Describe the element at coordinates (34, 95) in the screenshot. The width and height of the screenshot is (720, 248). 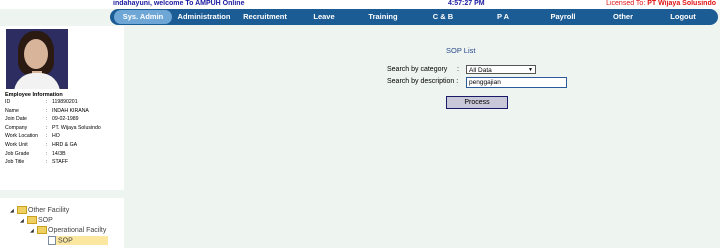
I see `employee-info-heading: Employee Information` at that location.